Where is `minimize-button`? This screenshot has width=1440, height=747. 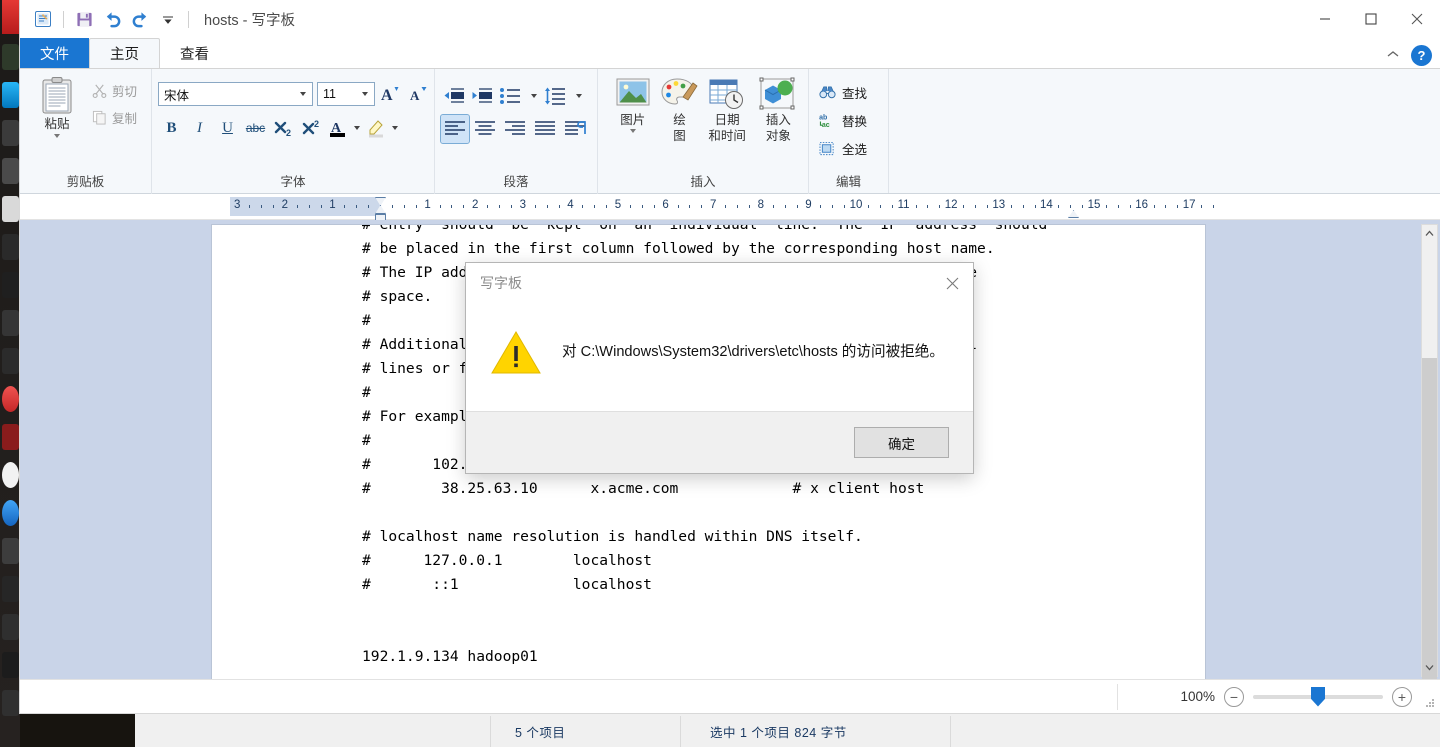 minimize-button is located at coordinates (1325, 19).